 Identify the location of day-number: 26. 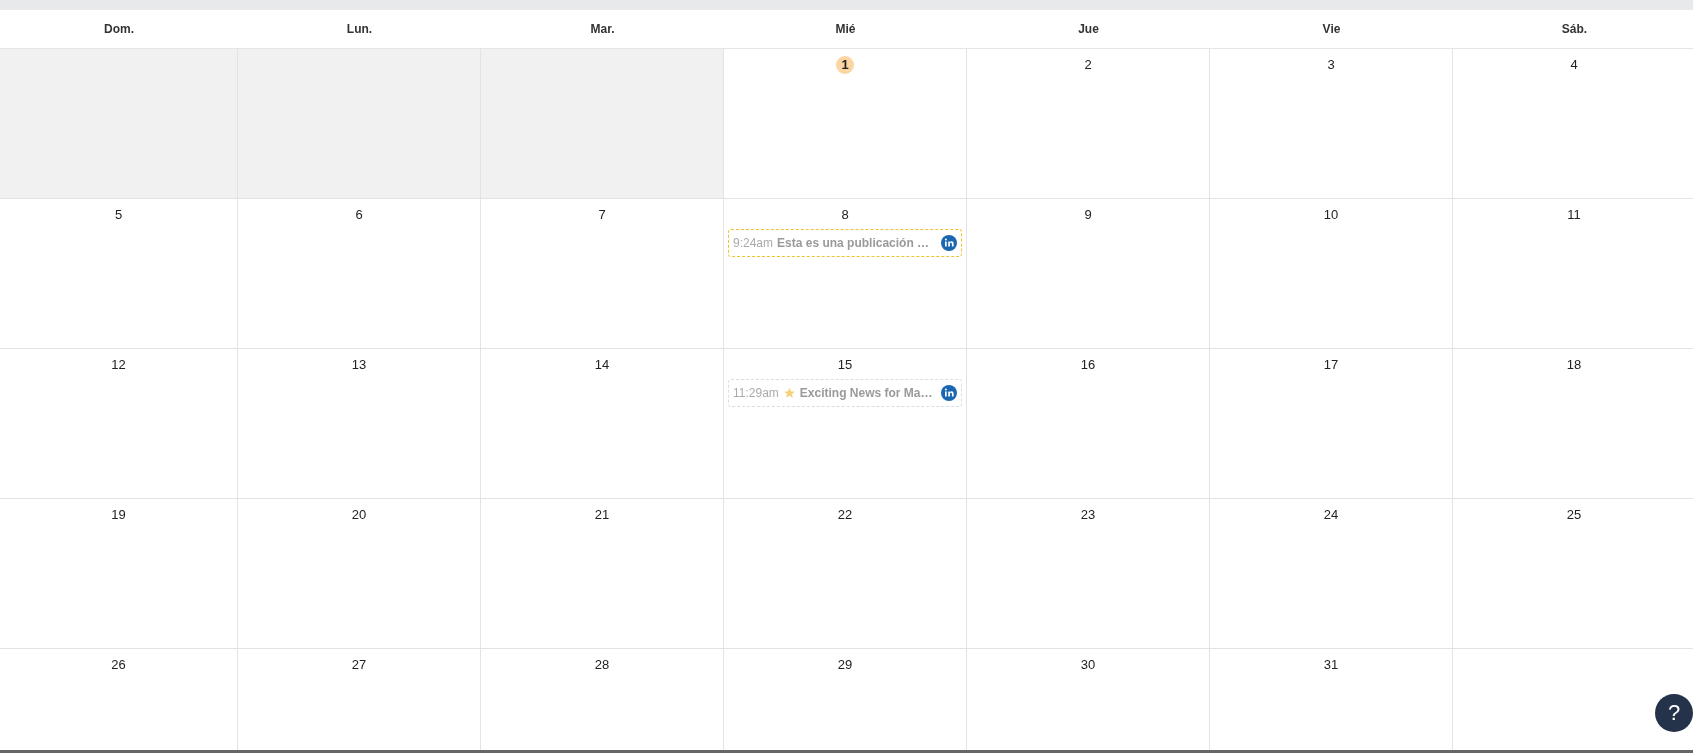
(118, 665).